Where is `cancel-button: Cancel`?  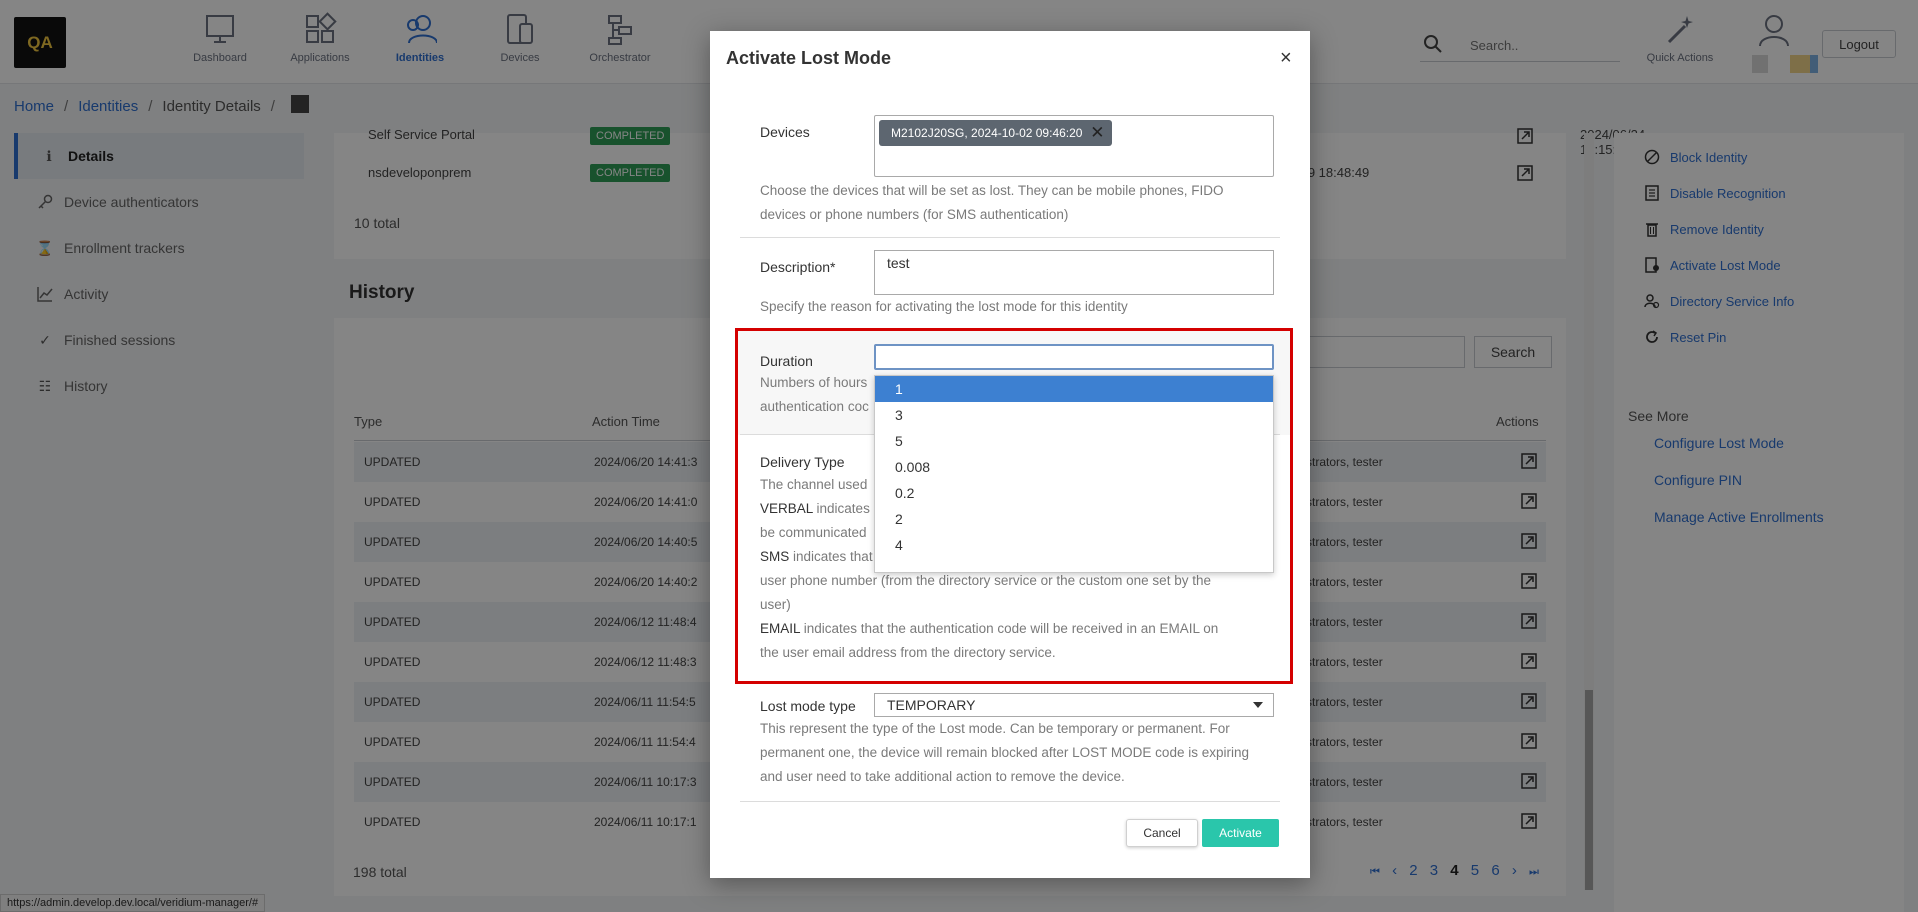
cancel-button: Cancel is located at coordinates (1162, 833).